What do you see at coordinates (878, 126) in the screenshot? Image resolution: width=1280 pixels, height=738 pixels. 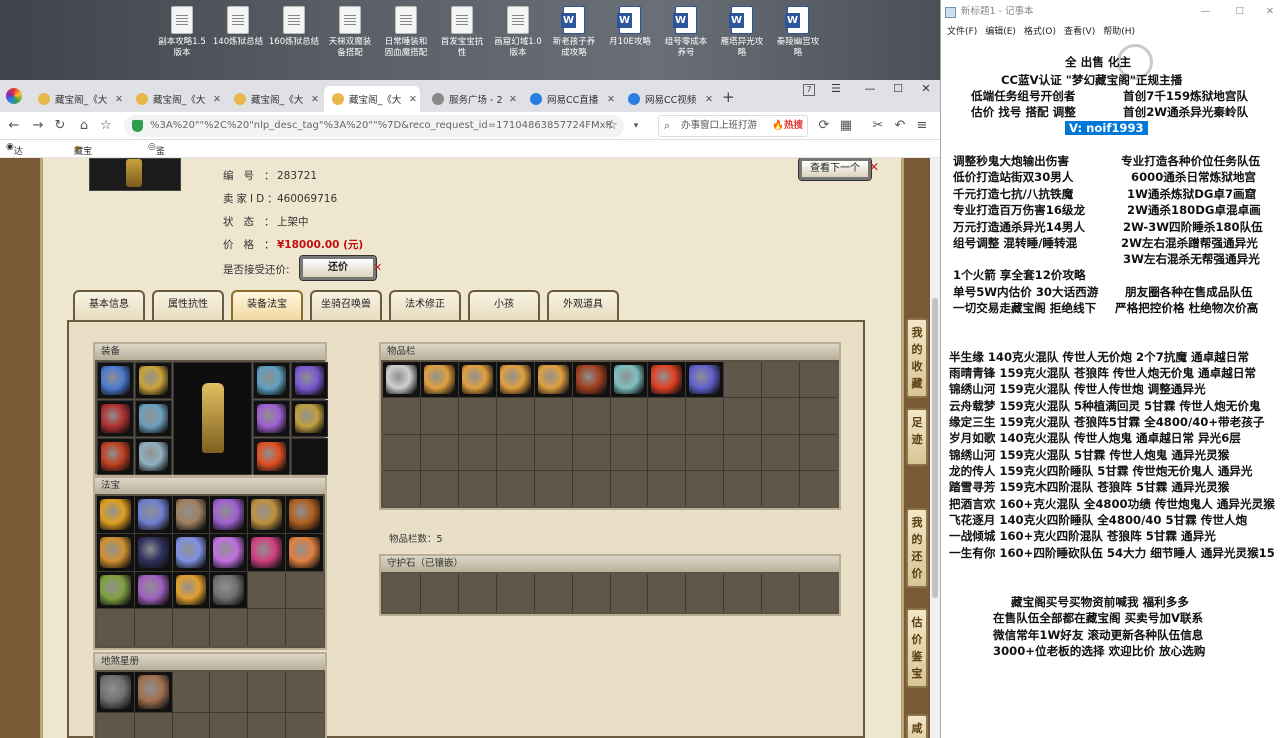 I see `scissors-icon: ✂` at bounding box center [878, 126].